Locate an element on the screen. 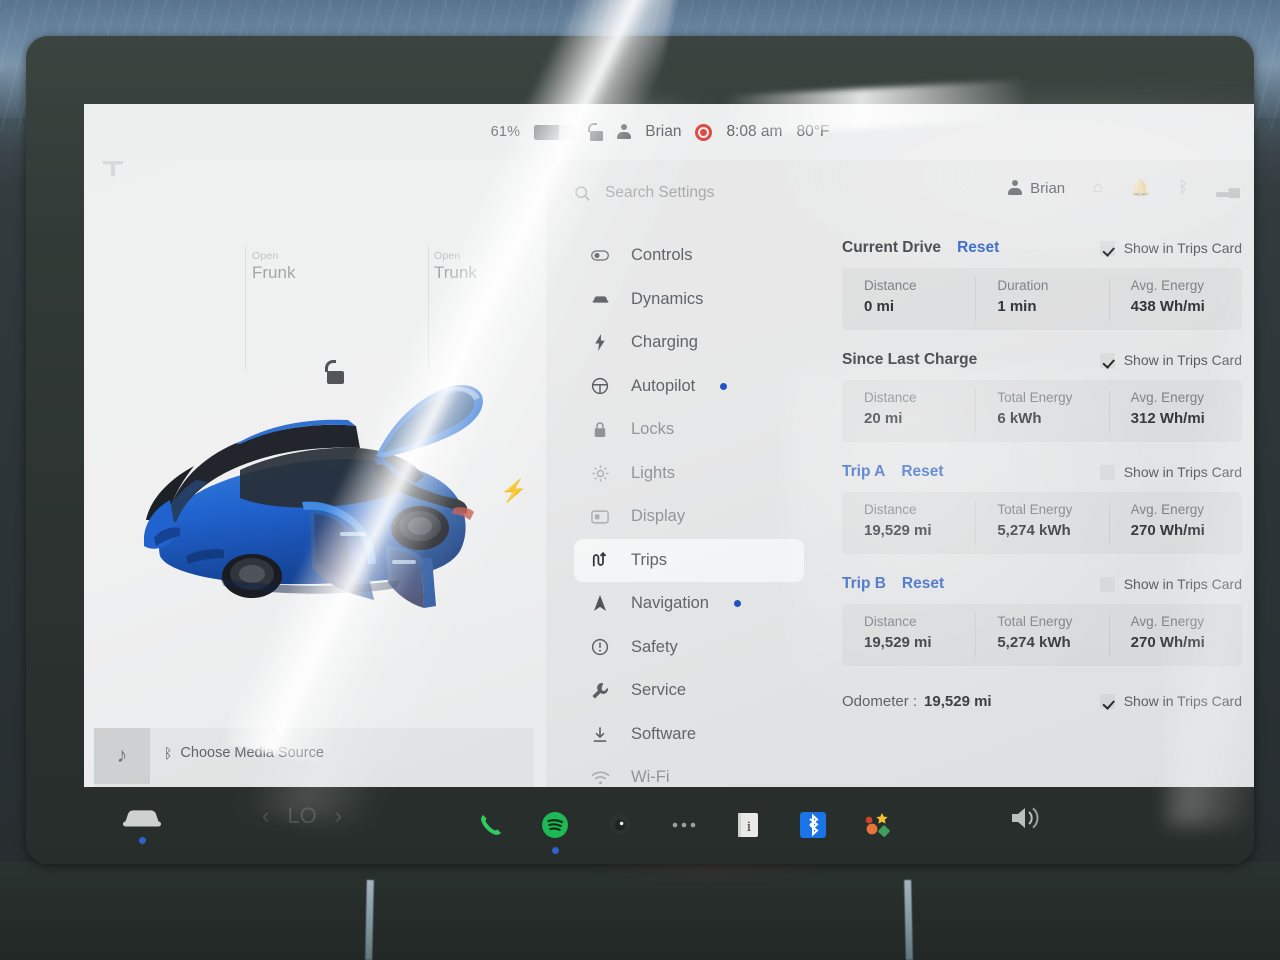 The image size is (1280, 960). signal-icon: ▂▄ is located at coordinates (1228, 188).